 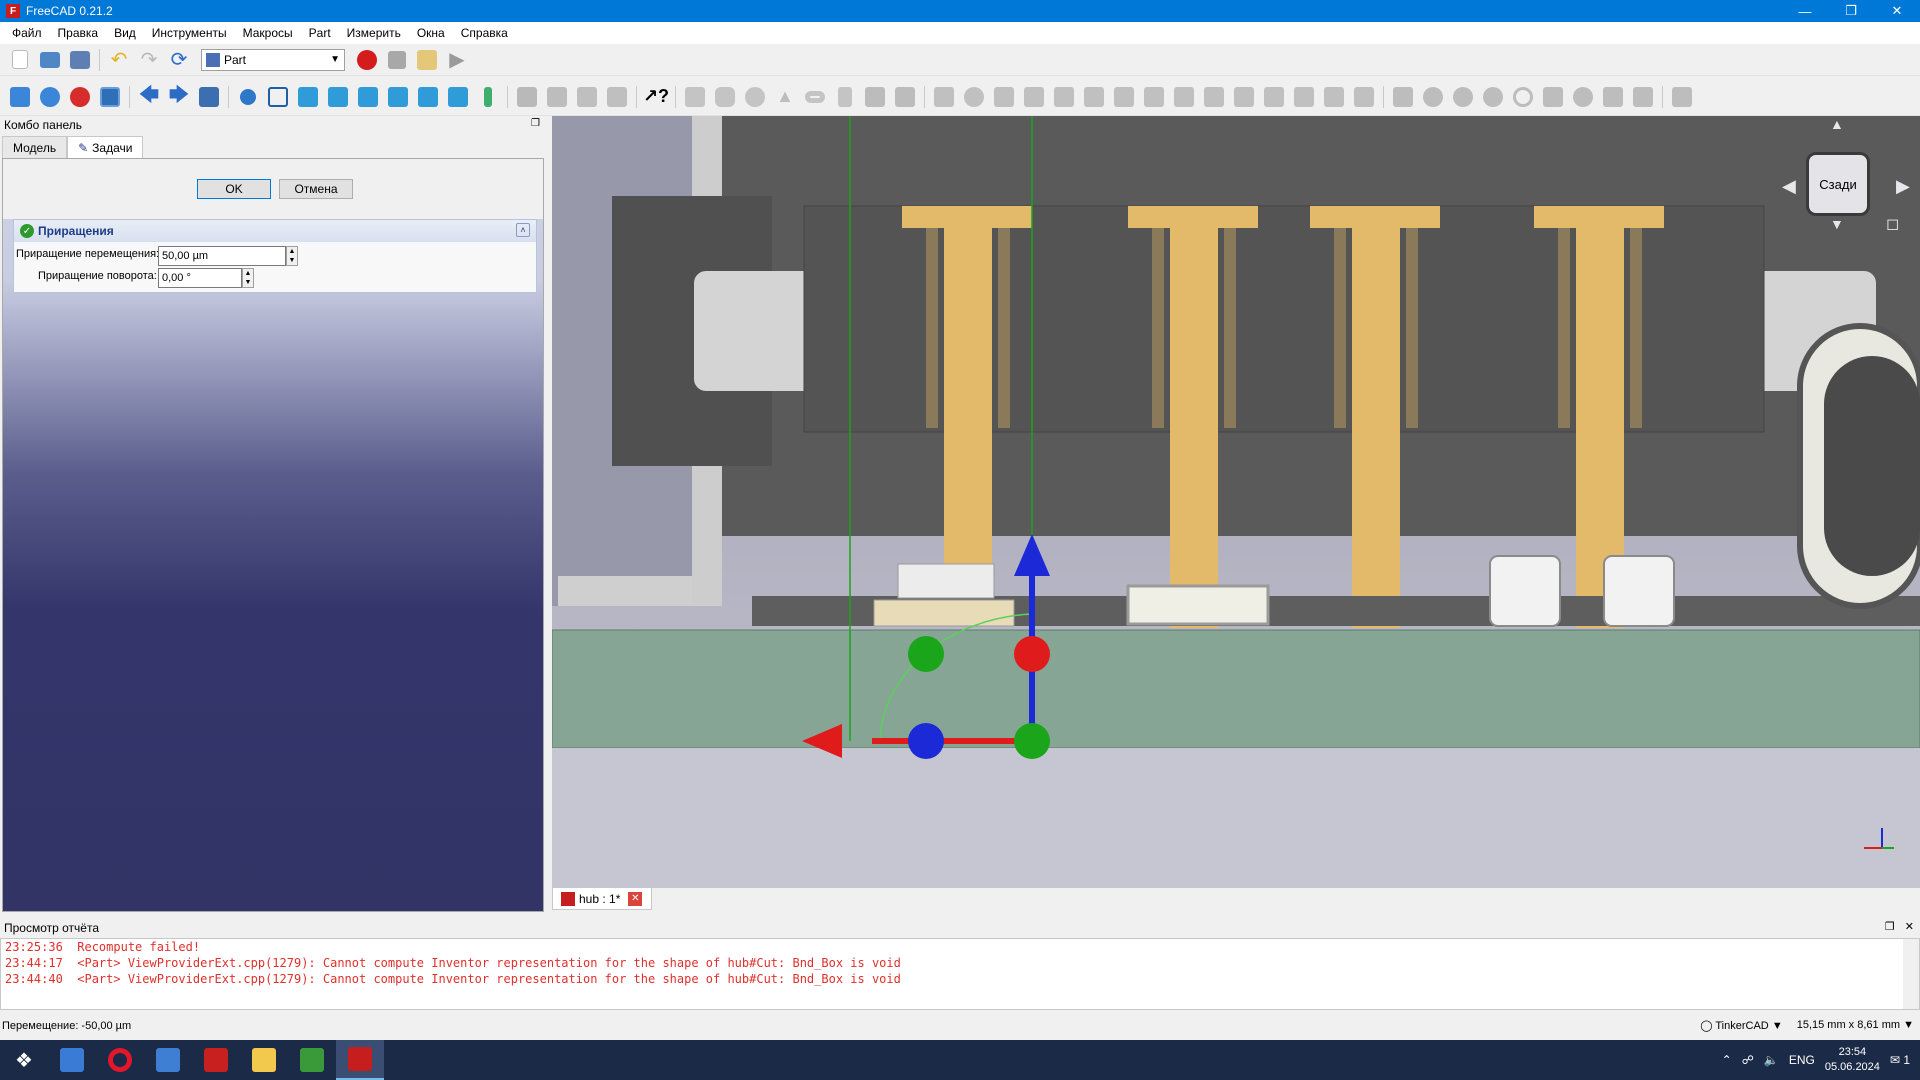 I want to click on part-join-button, so click(x=1553, y=97).